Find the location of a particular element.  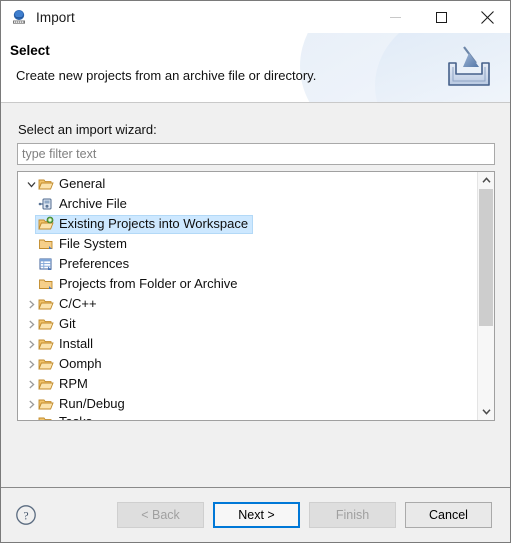

dialog-footer: ? < Back Next > Finish Cancel is located at coordinates (255, 514).